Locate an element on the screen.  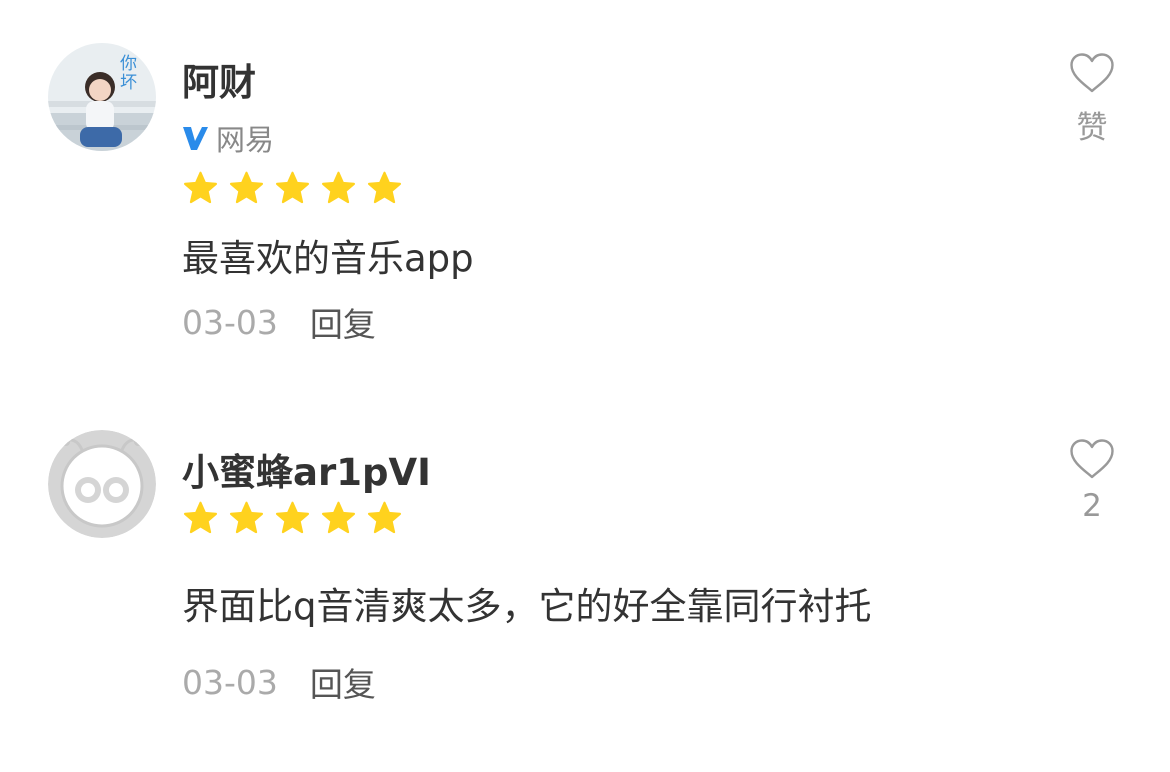
like-button: 2 is located at coordinates (1092, 481).